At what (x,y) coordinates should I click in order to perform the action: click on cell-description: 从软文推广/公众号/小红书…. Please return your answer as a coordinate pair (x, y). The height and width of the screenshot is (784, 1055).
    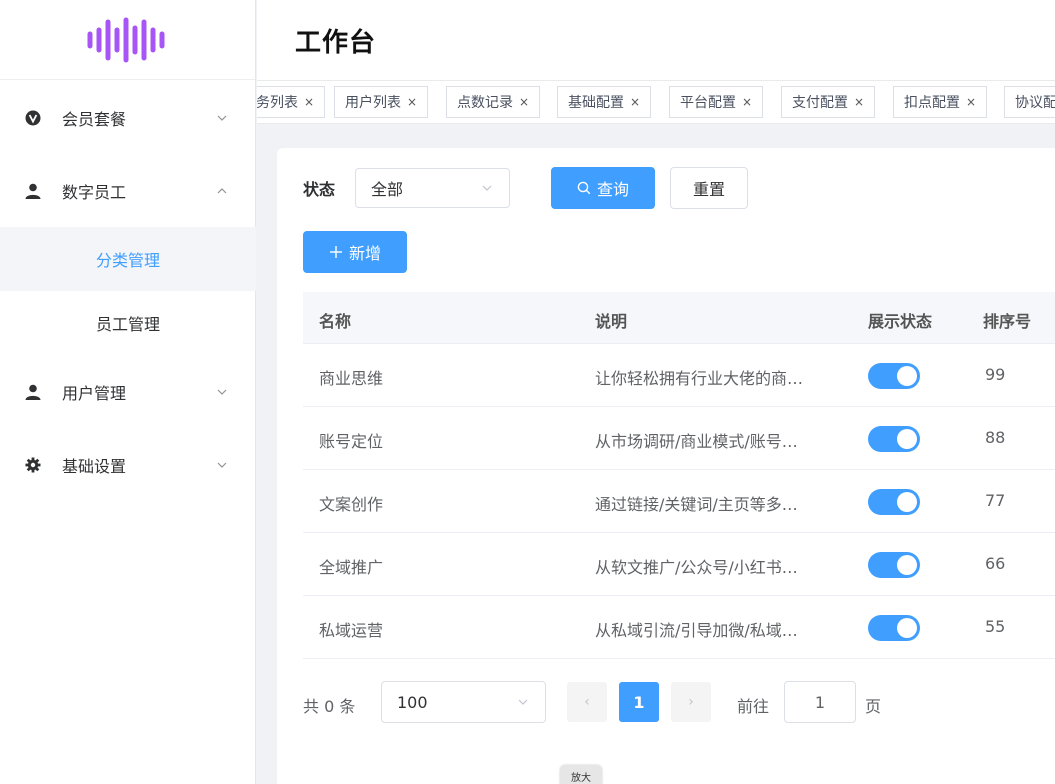
    Looking at the image, I should click on (696, 567).